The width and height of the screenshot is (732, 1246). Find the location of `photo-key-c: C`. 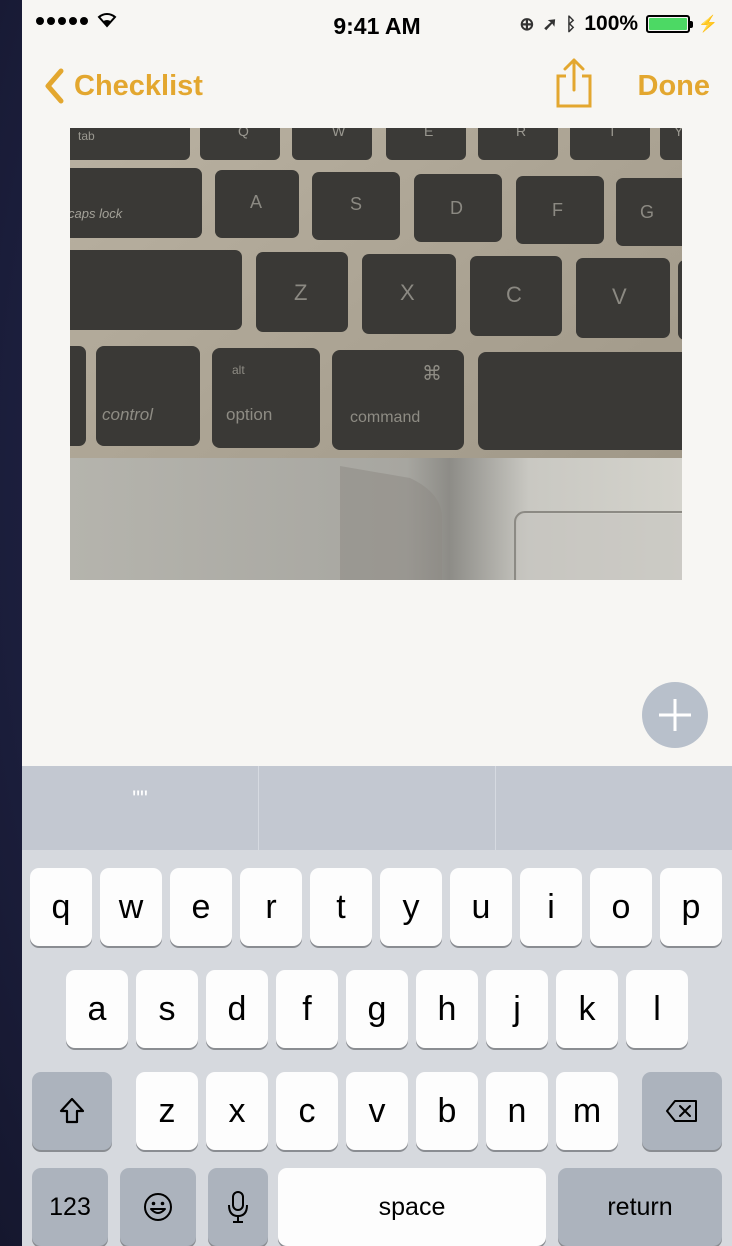

photo-key-c: C is located at coordinates (514, 294).